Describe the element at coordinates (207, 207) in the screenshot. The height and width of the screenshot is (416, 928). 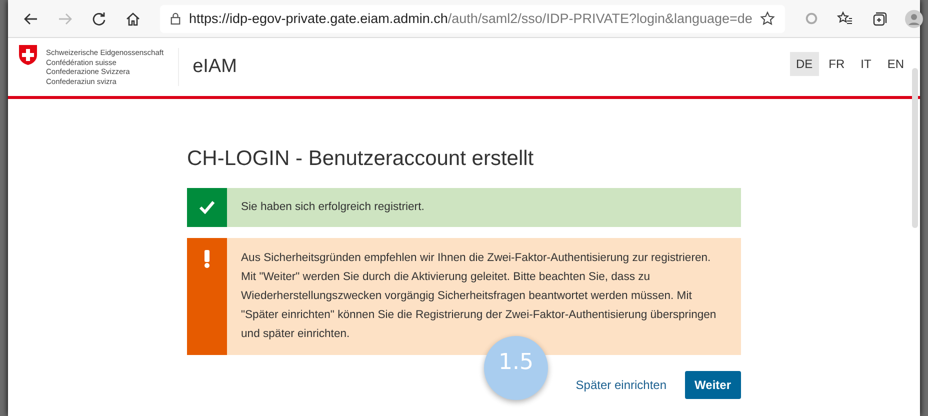
I see `checkmark-icon` at that location.